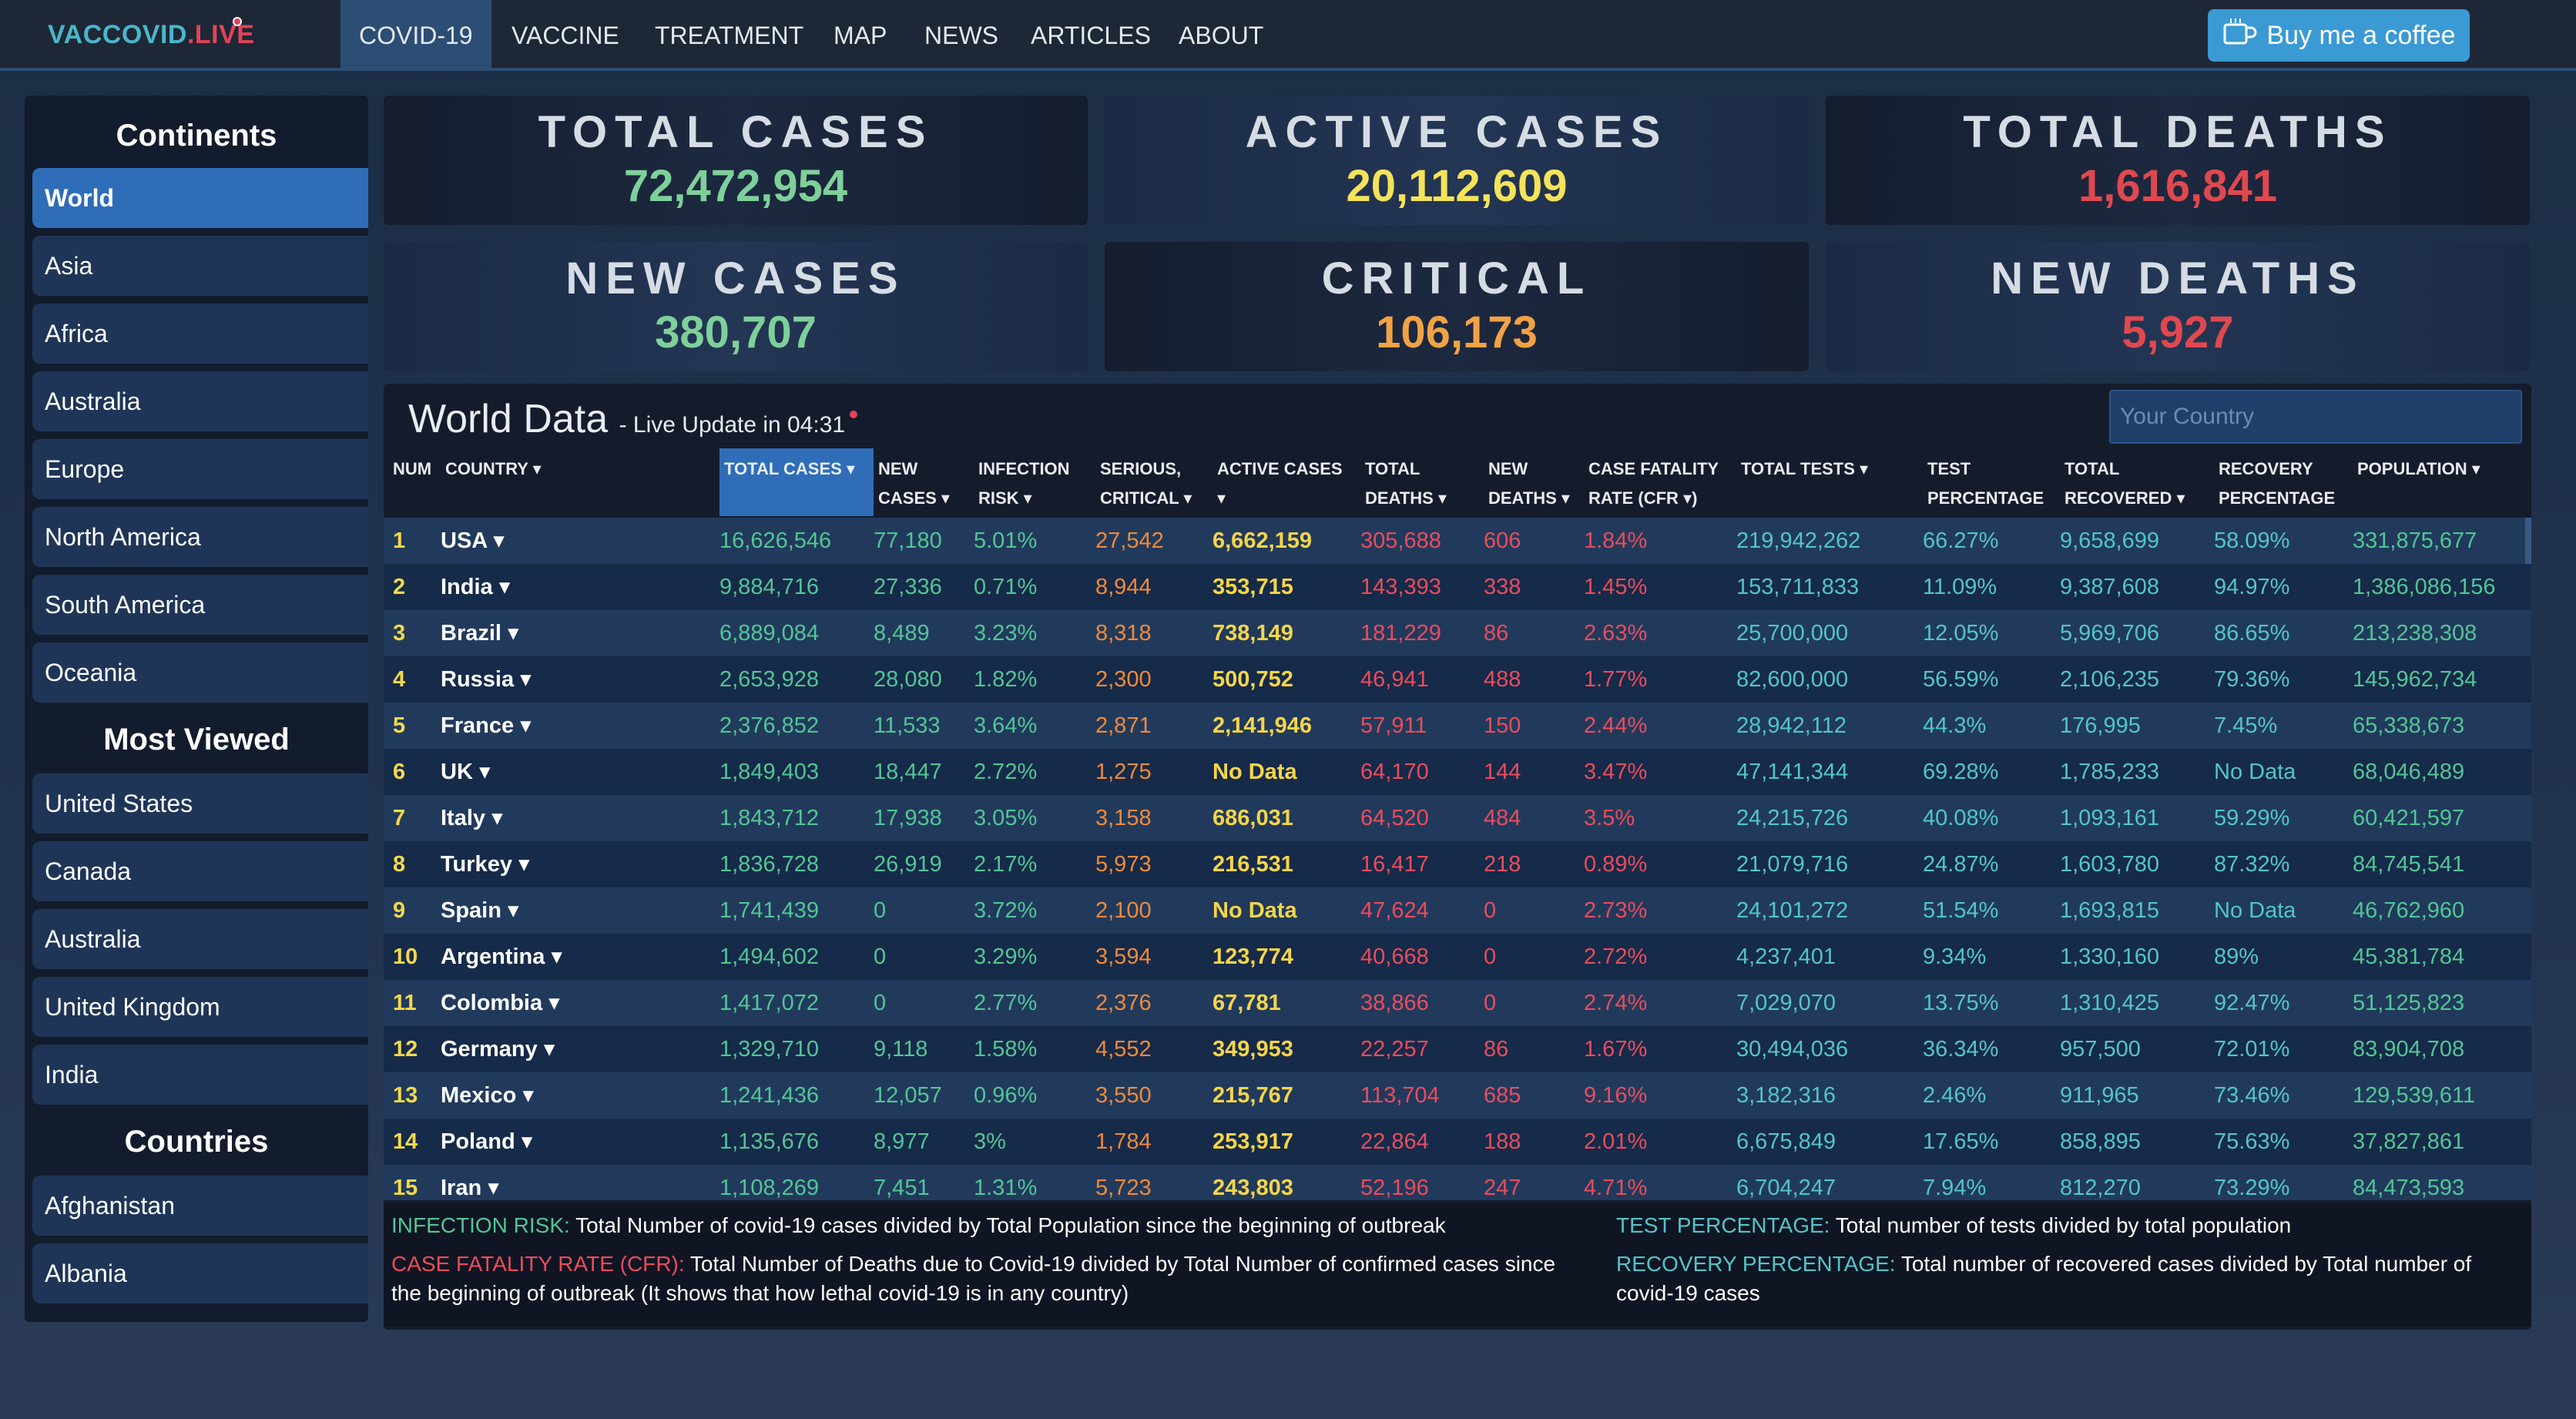 This screenshot has height=1419, width=2576. I want to click on brand-badge-dot, so click(237, 21).